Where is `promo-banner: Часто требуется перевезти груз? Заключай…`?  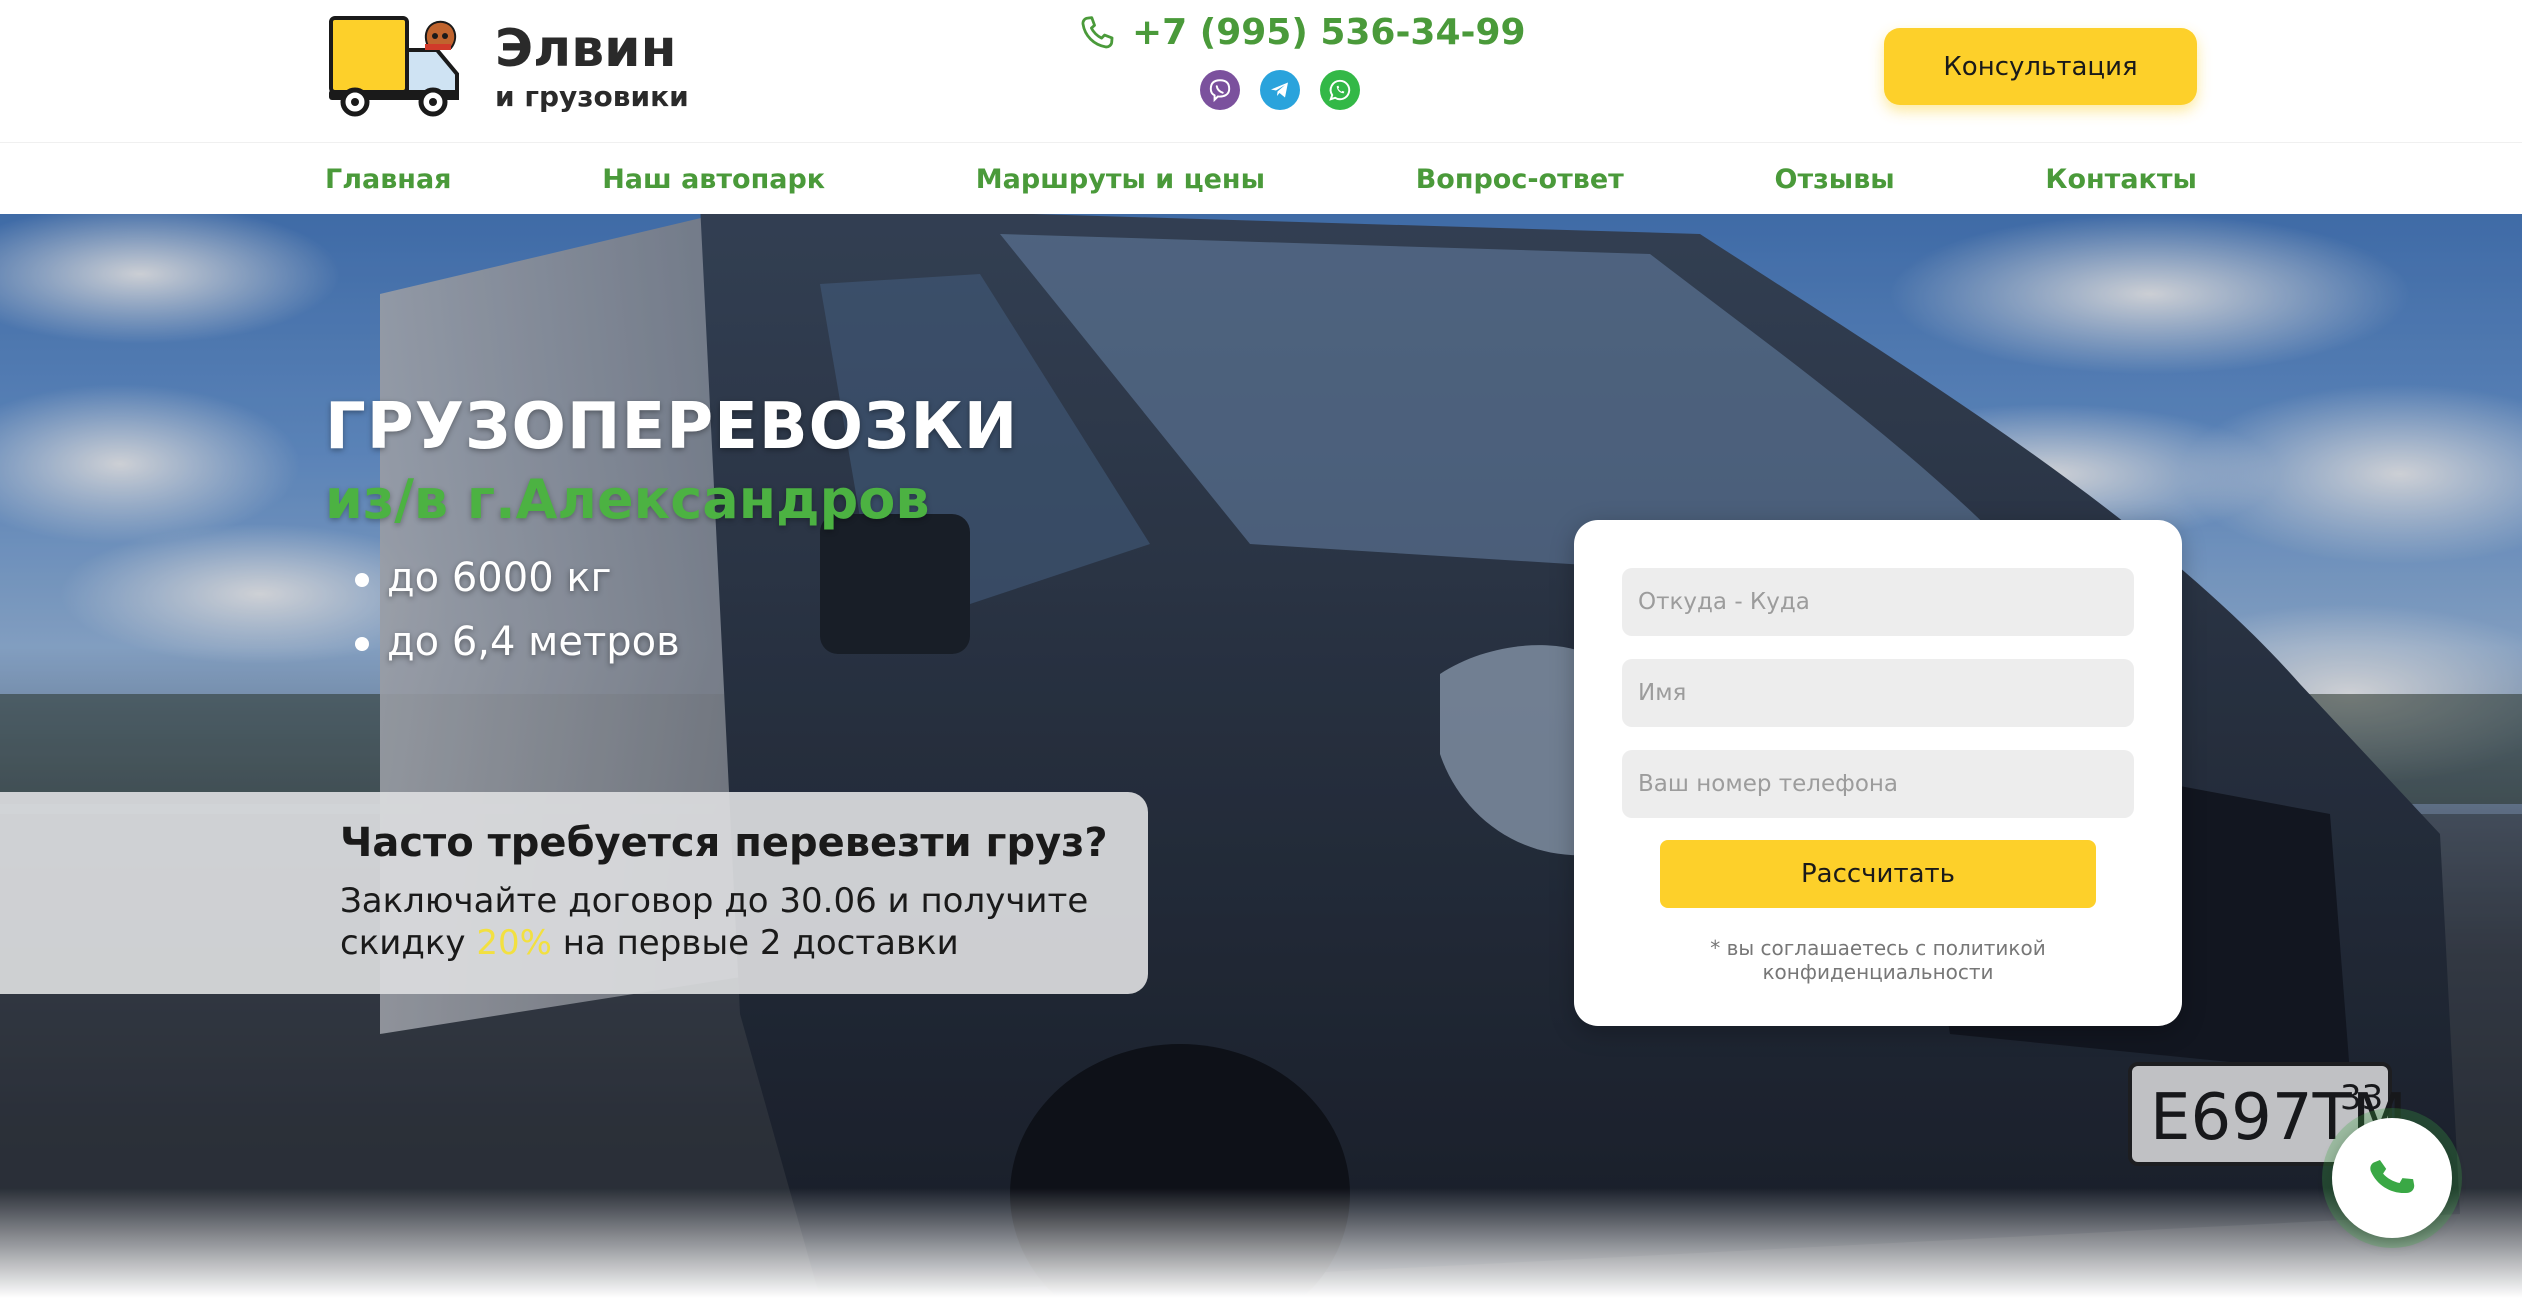 promo-banner: Часто требуется перевезти груз? Заключай… is located at coordinates (574, 893).